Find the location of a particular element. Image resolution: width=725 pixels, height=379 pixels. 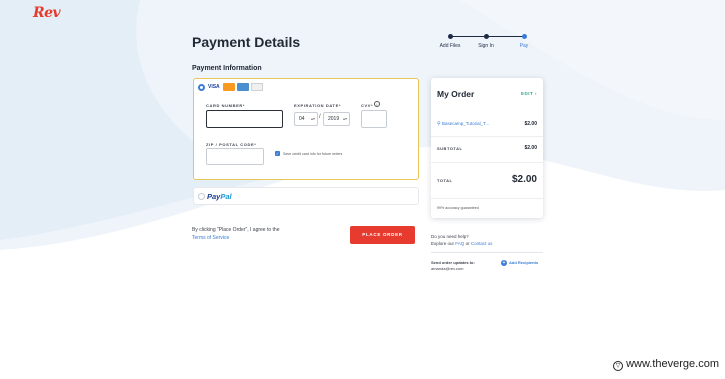

accuracy-guarantee: 99% accuracy guaranteed is located at coordinates (458, 208).